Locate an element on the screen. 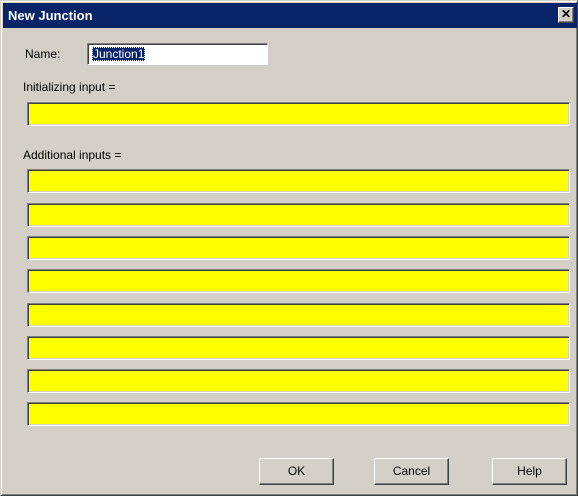 Image resolution: width=578 pixels, height=496 pixels. ok-button: OK is located at coordinates (296, 471).